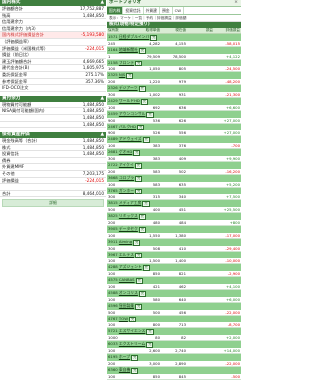  Describe the element at coordinates (126, 305) in the screenshot. I see `stock-name-link: 窪田製薬` at that location.